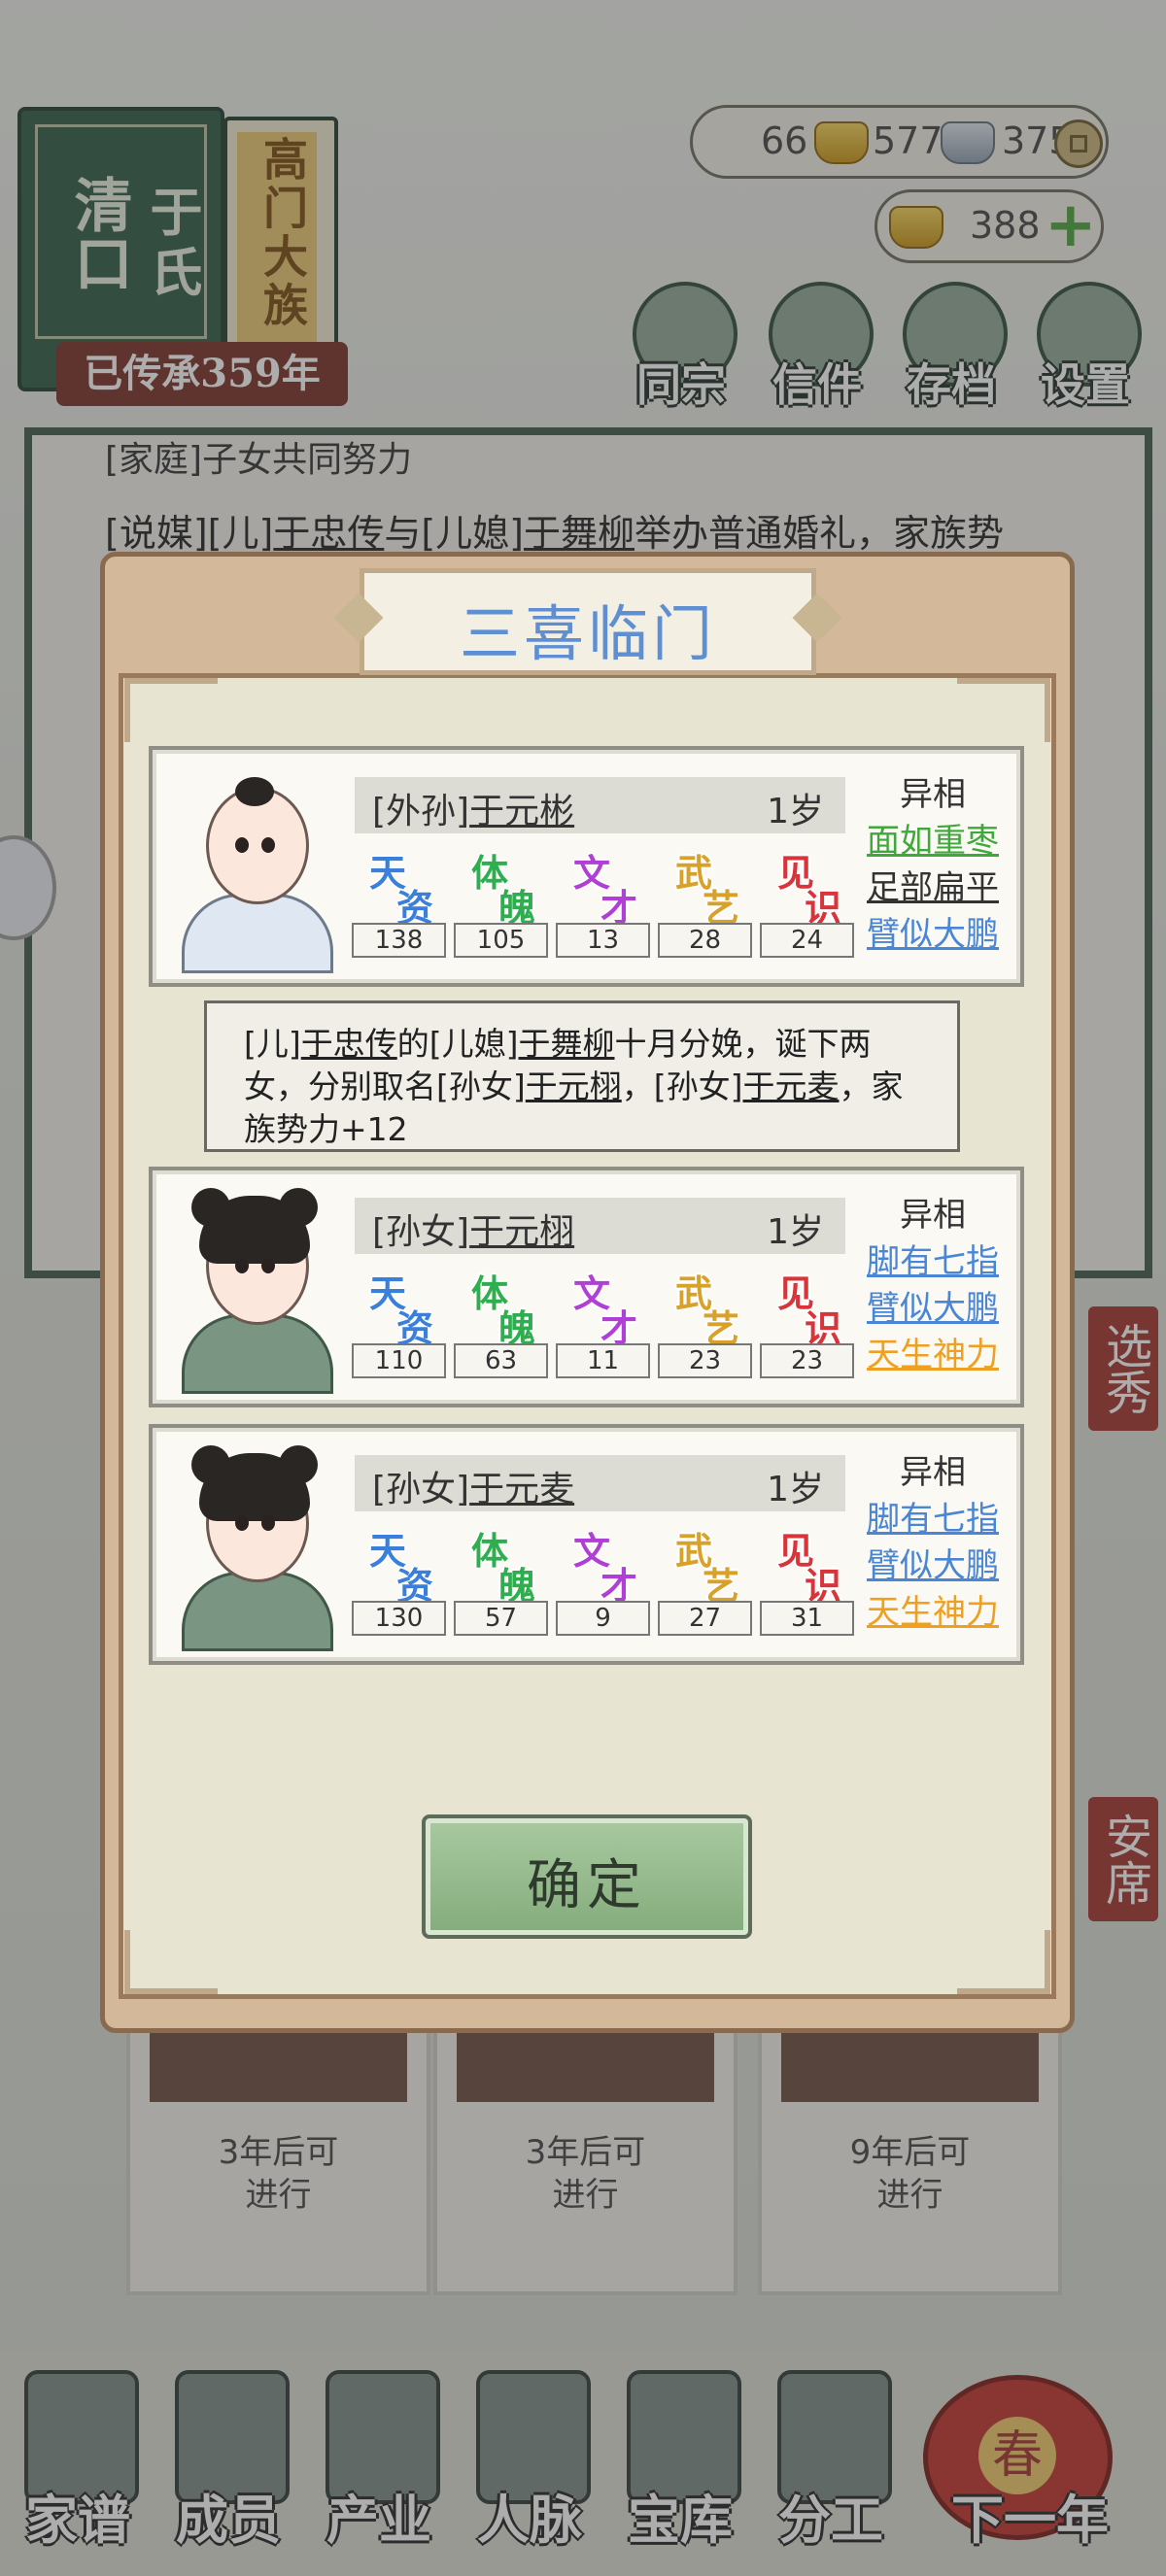 Image resolution: width=1166 pixels, height=2576 pixels. I want to click on dialog-title: 三喜临门, so click(587, 633).